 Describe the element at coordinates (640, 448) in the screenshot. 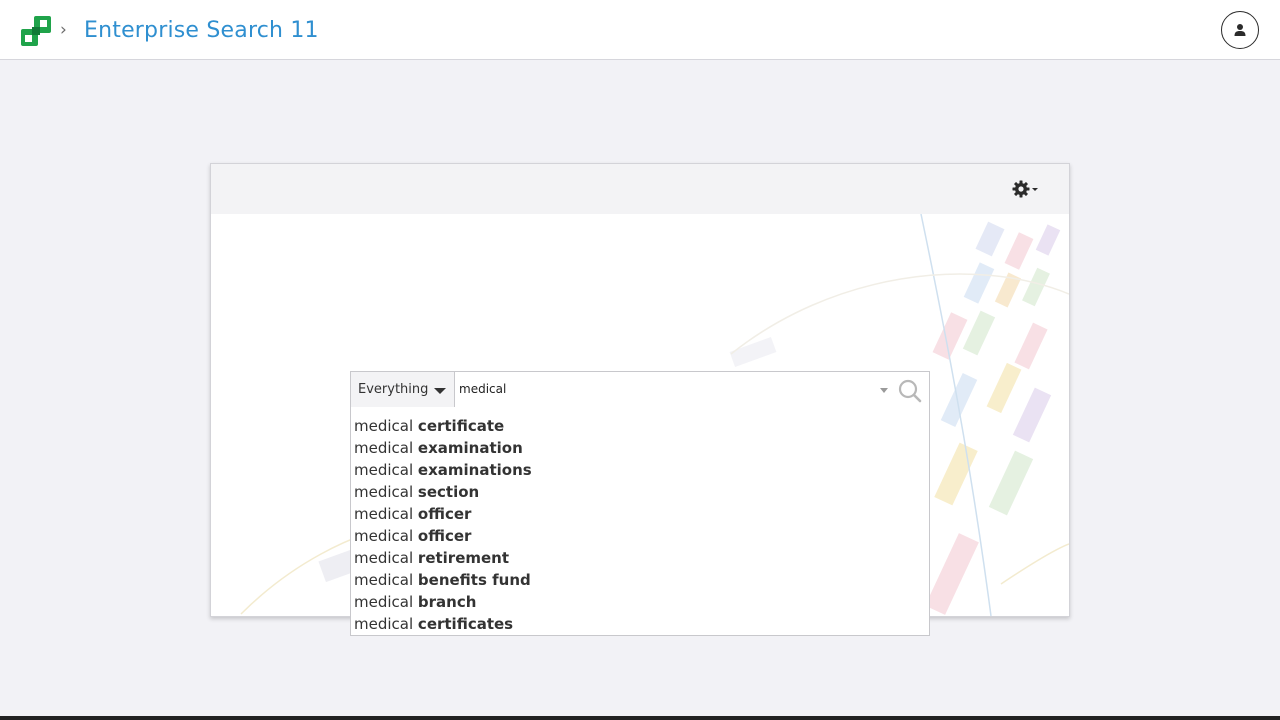

I see `suggestion-item: medical examination` at that location.